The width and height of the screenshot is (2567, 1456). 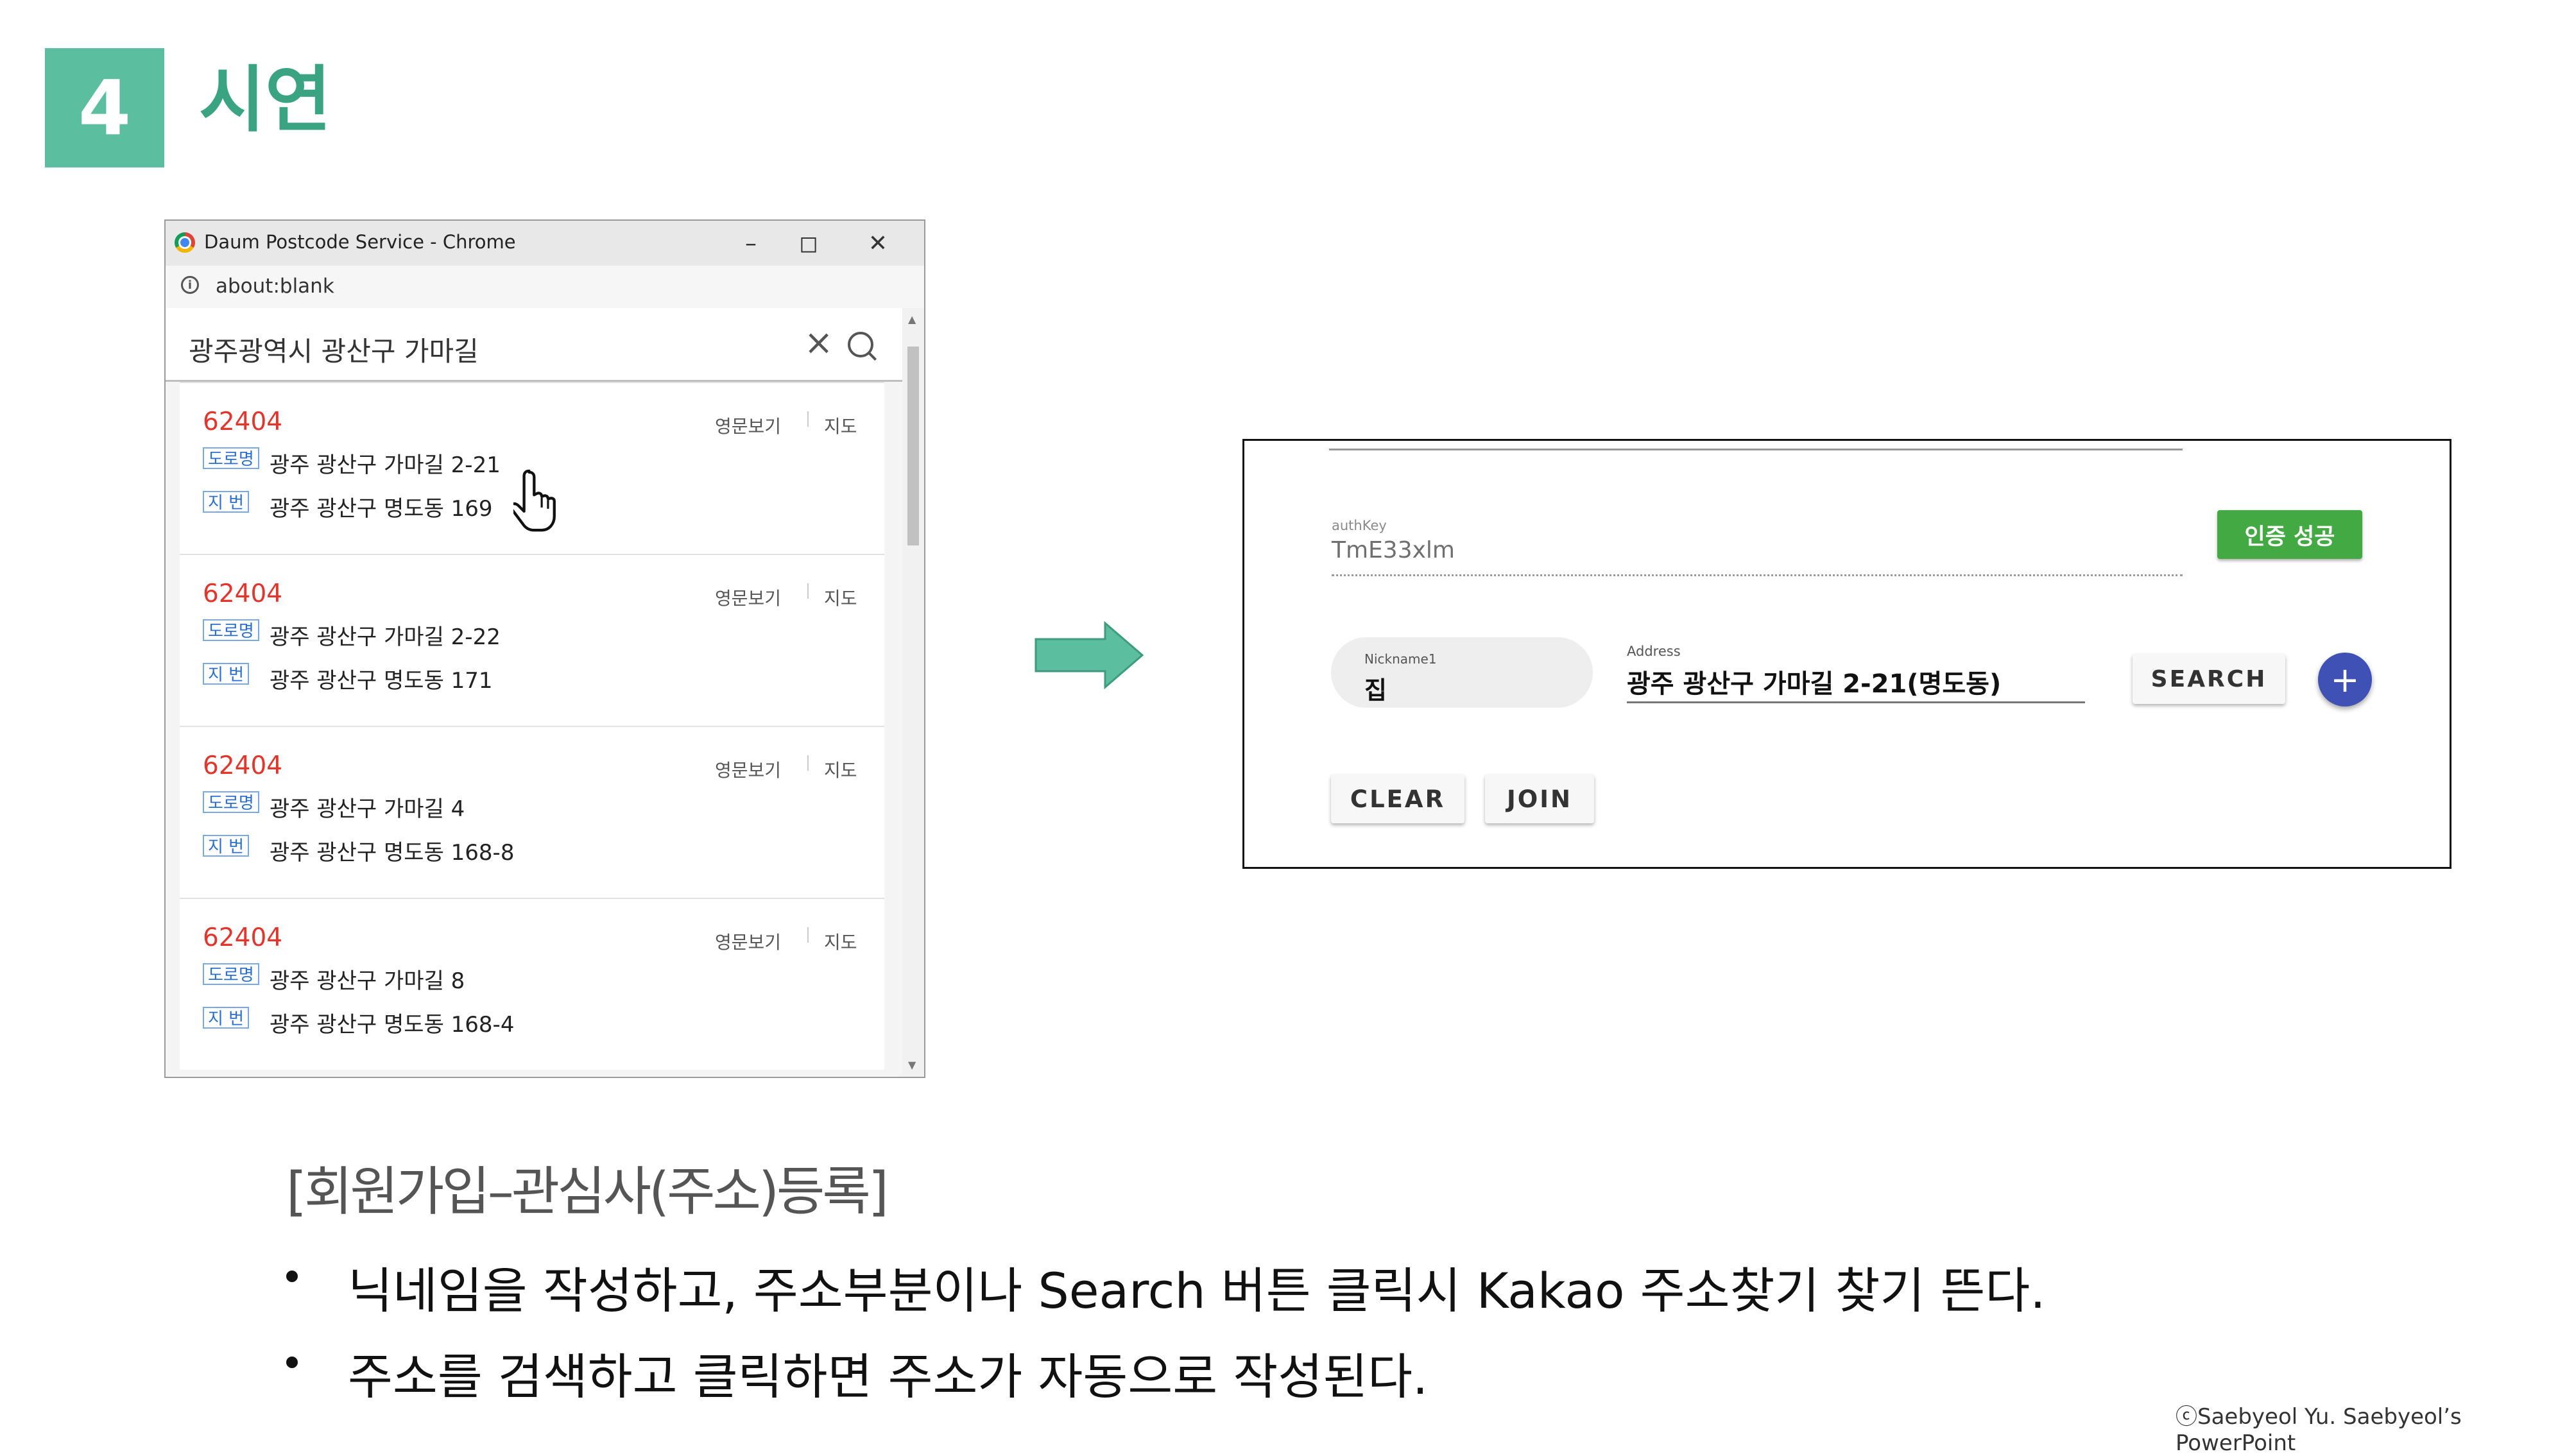 What do you see at coordinates (185, 242) in the screenshot?
I see `chrome-icon` at bounding box center [185, 242].